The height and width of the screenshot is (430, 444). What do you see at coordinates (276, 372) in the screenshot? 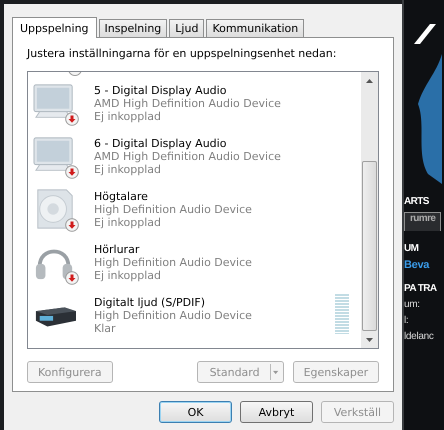
I see `caret-icon` at bounding box center [276, 372].